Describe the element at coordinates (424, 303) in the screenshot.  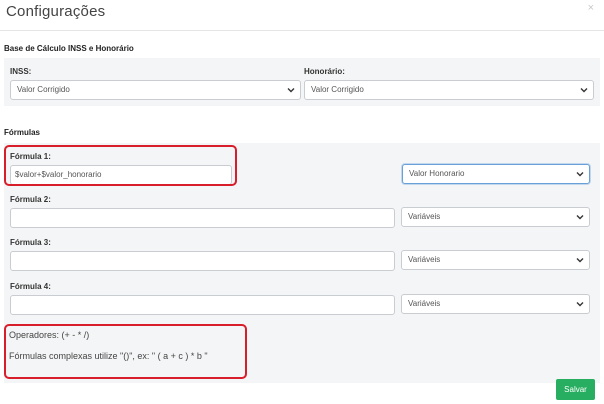
I see `formula-4-select-value: Variáveis` at that location.